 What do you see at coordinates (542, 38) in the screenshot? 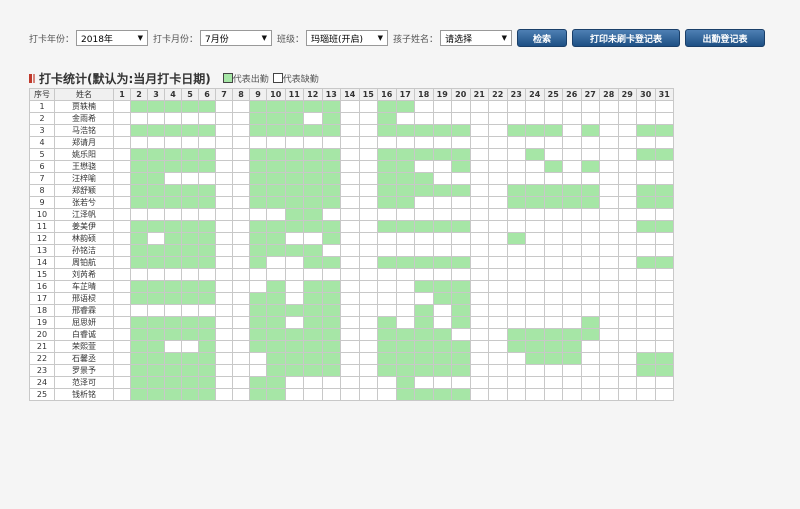
I see `search-button: 检索` at bounding box center [542, 38].